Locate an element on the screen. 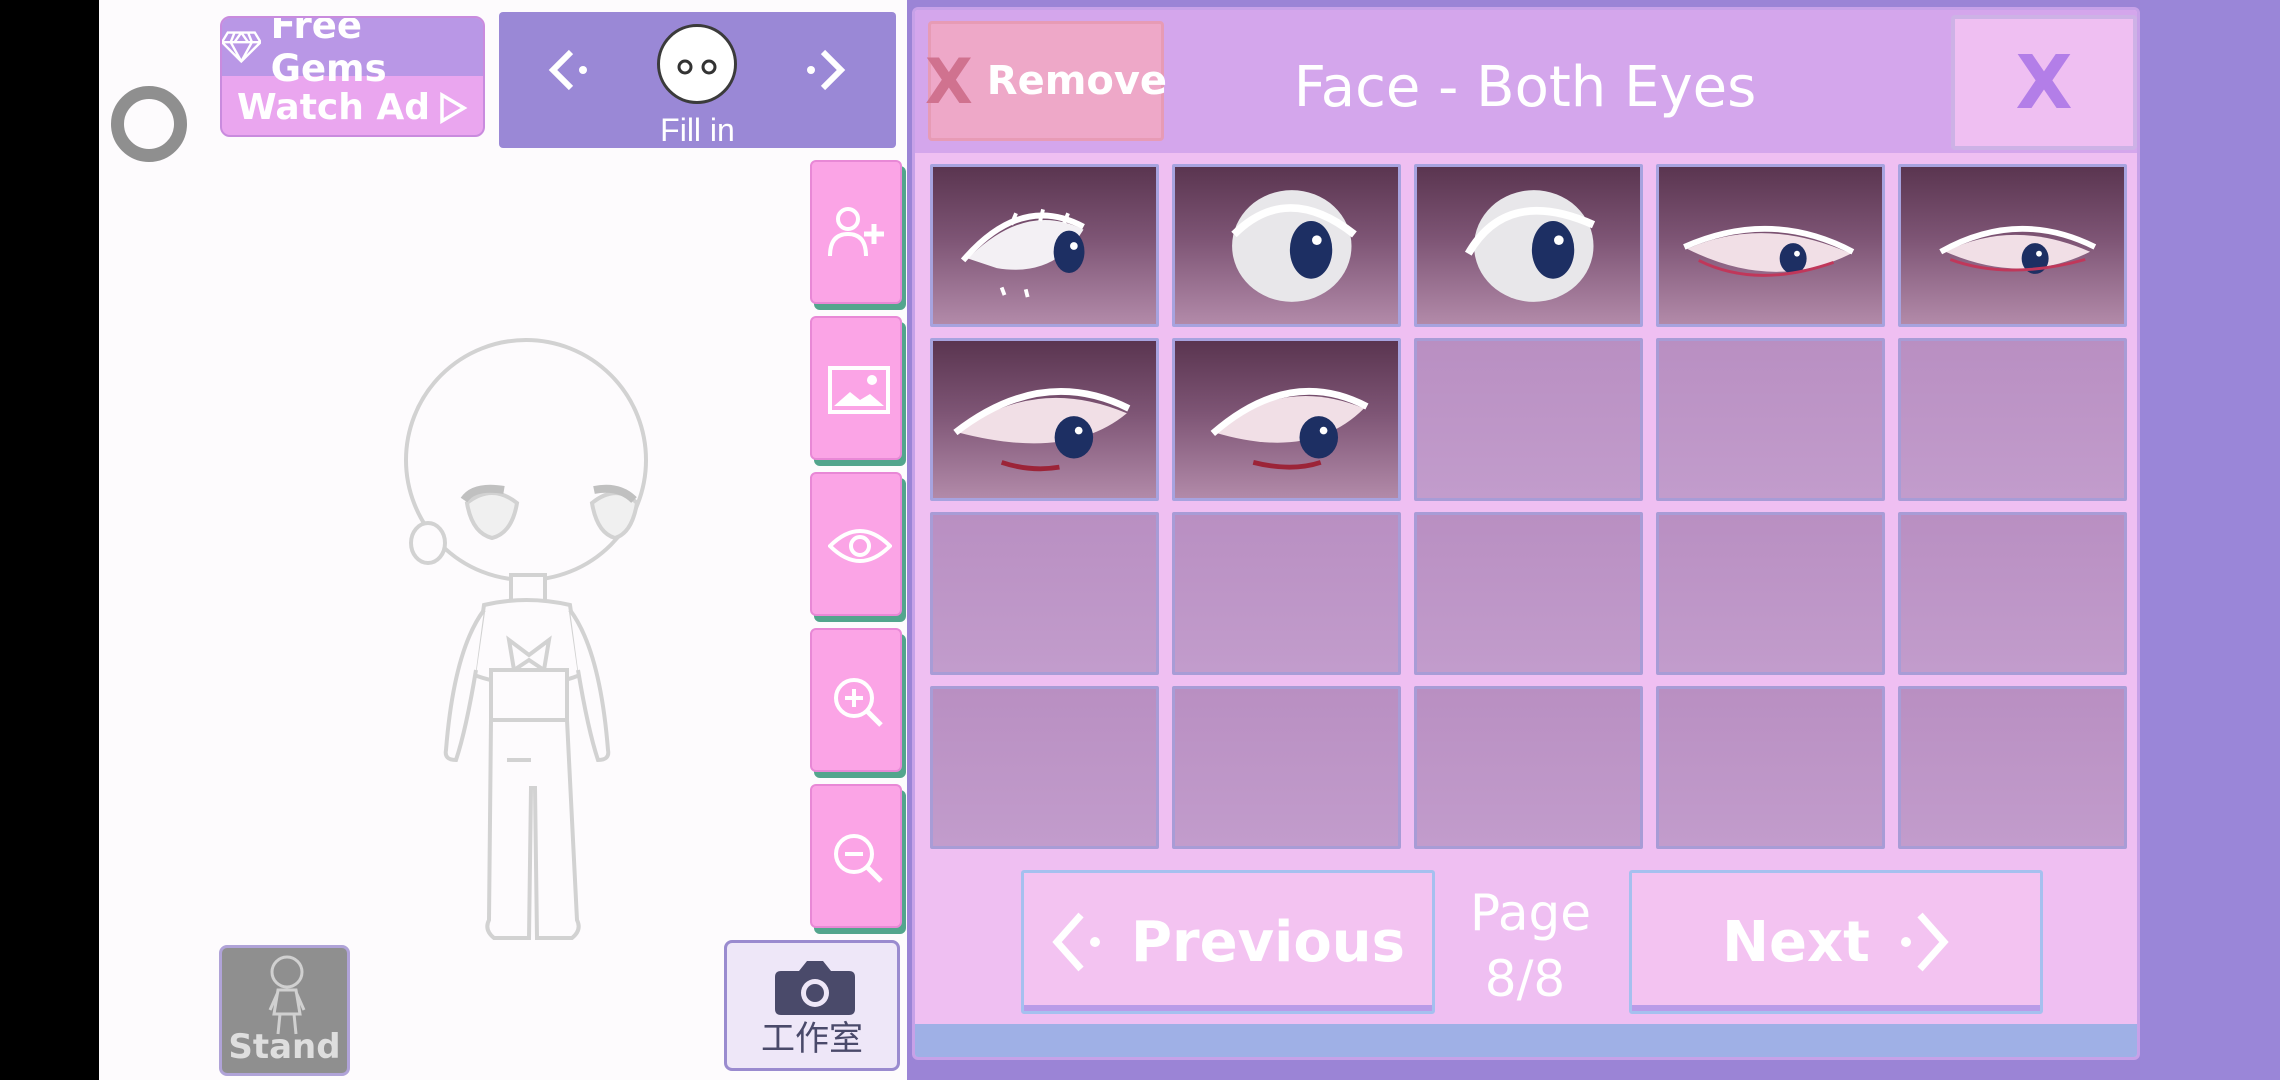  close-button: X is located at coordinates (2044, 82).